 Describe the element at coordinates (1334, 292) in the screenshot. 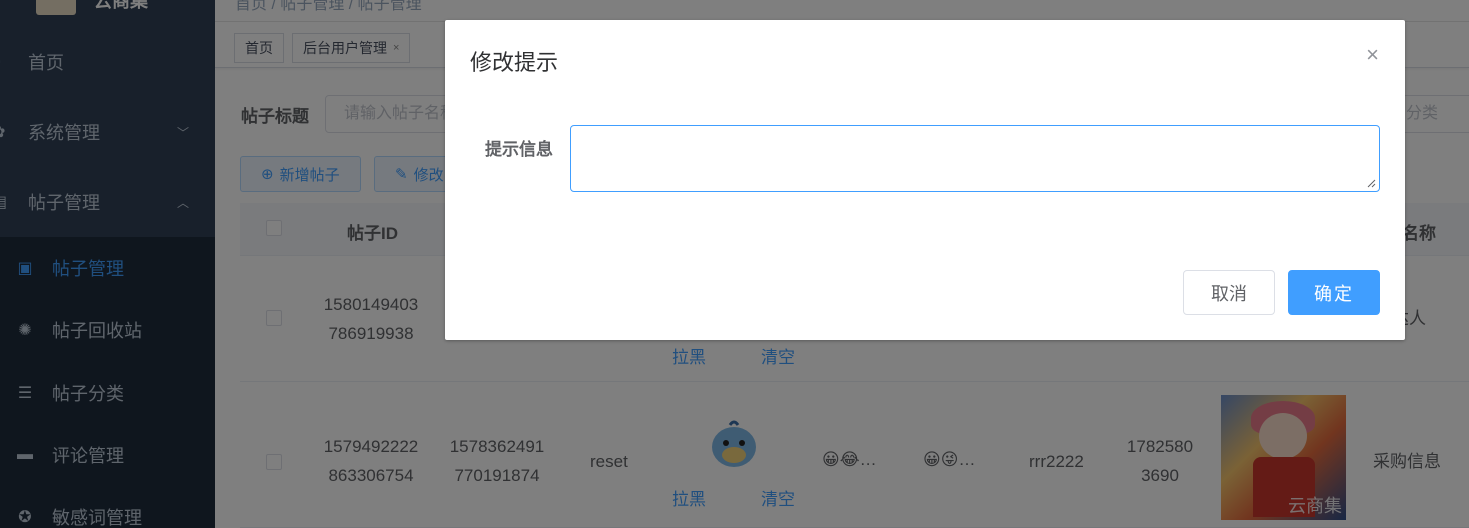

I see `confirm-button: 确定` at that location.